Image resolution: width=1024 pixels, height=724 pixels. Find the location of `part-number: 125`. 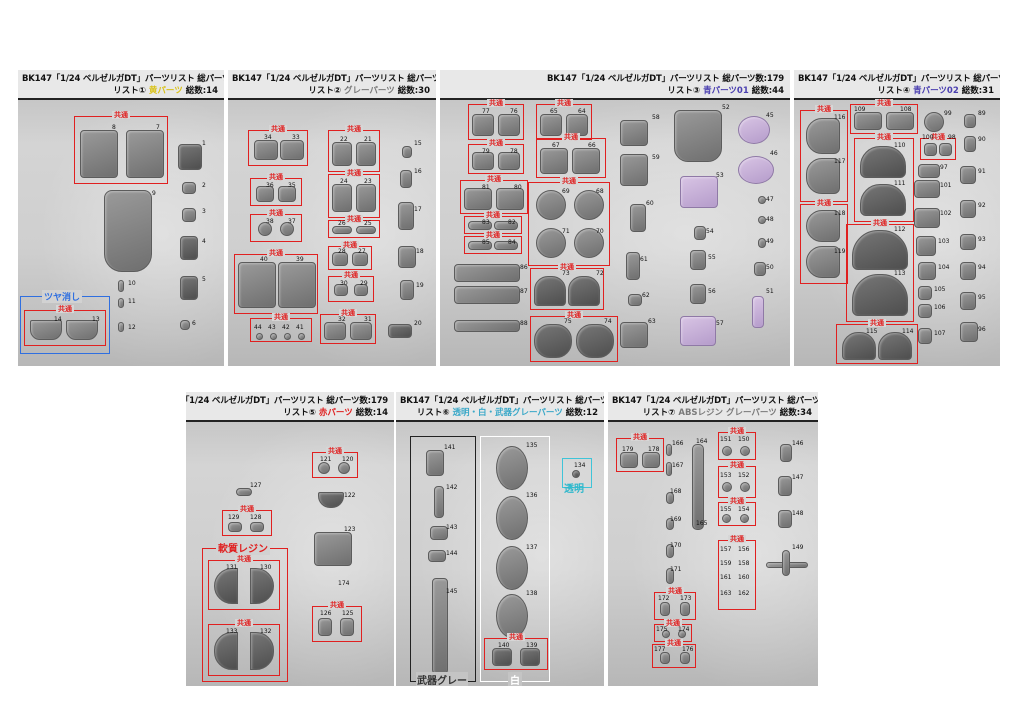

part-number: 125 is located at coordinates (348, 613).